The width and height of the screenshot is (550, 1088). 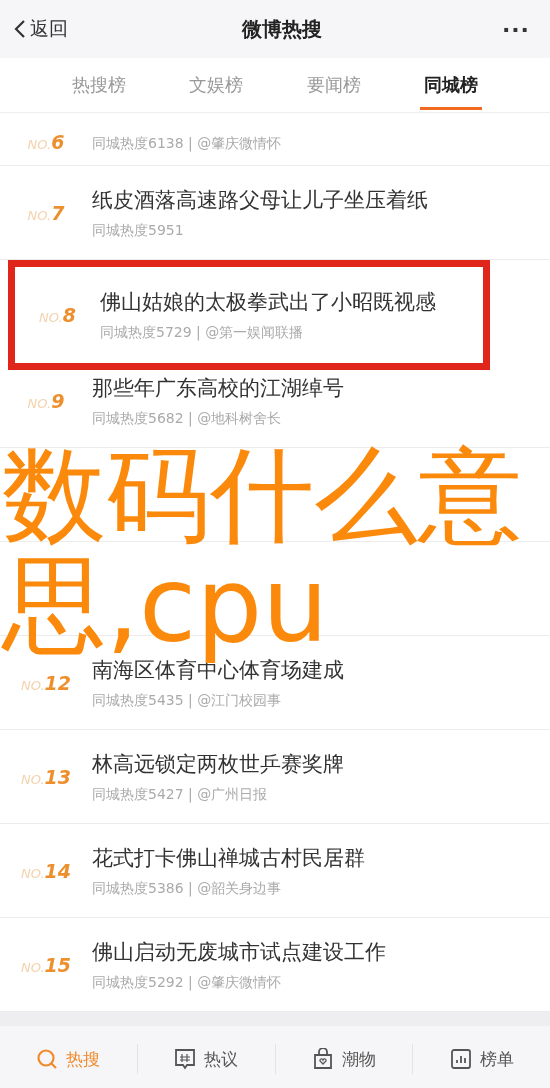 I want to click on item-meta: 同城热度5435 | @江门校园事, so click(x=187, y=700).